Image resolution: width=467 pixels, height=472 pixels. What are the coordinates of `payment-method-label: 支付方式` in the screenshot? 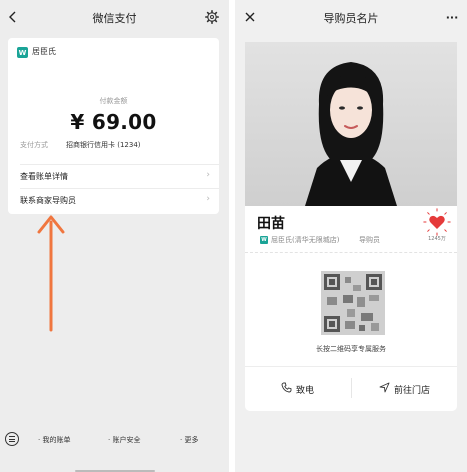 It's located at (34, 145).